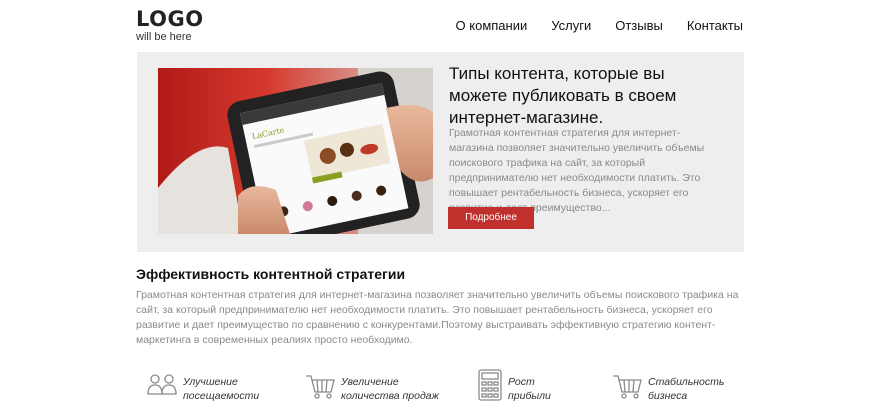  I want to click on logo-tagline: will be here, so click(164, 37).